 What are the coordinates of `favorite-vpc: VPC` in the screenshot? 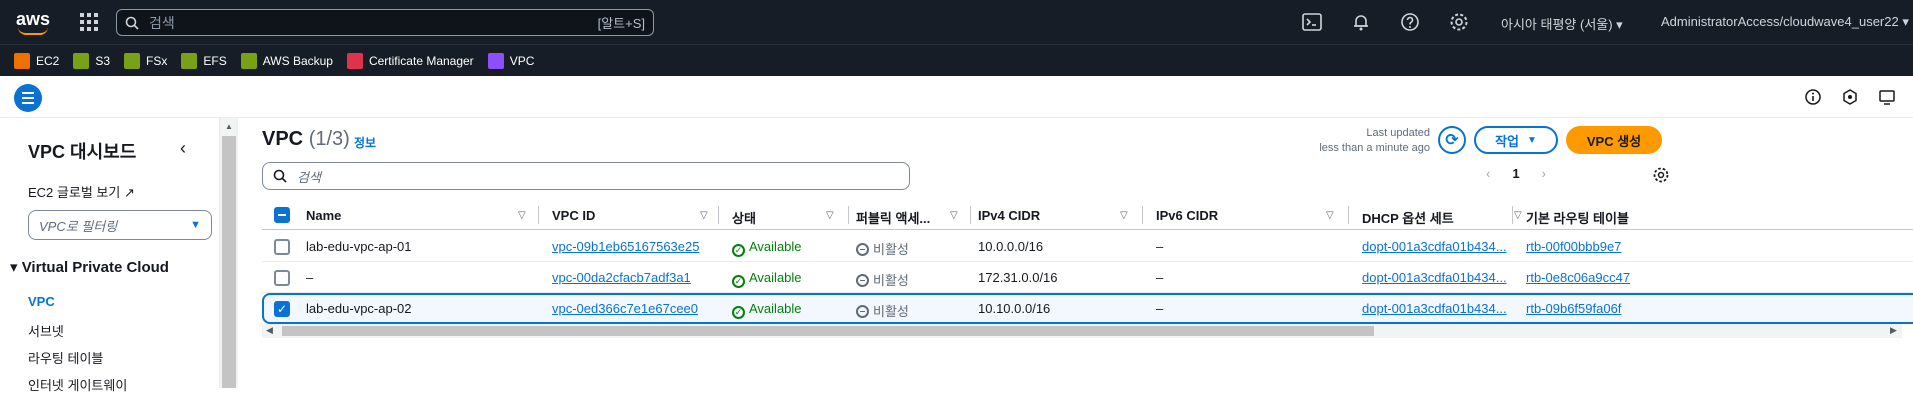 It's located at (510, 60).